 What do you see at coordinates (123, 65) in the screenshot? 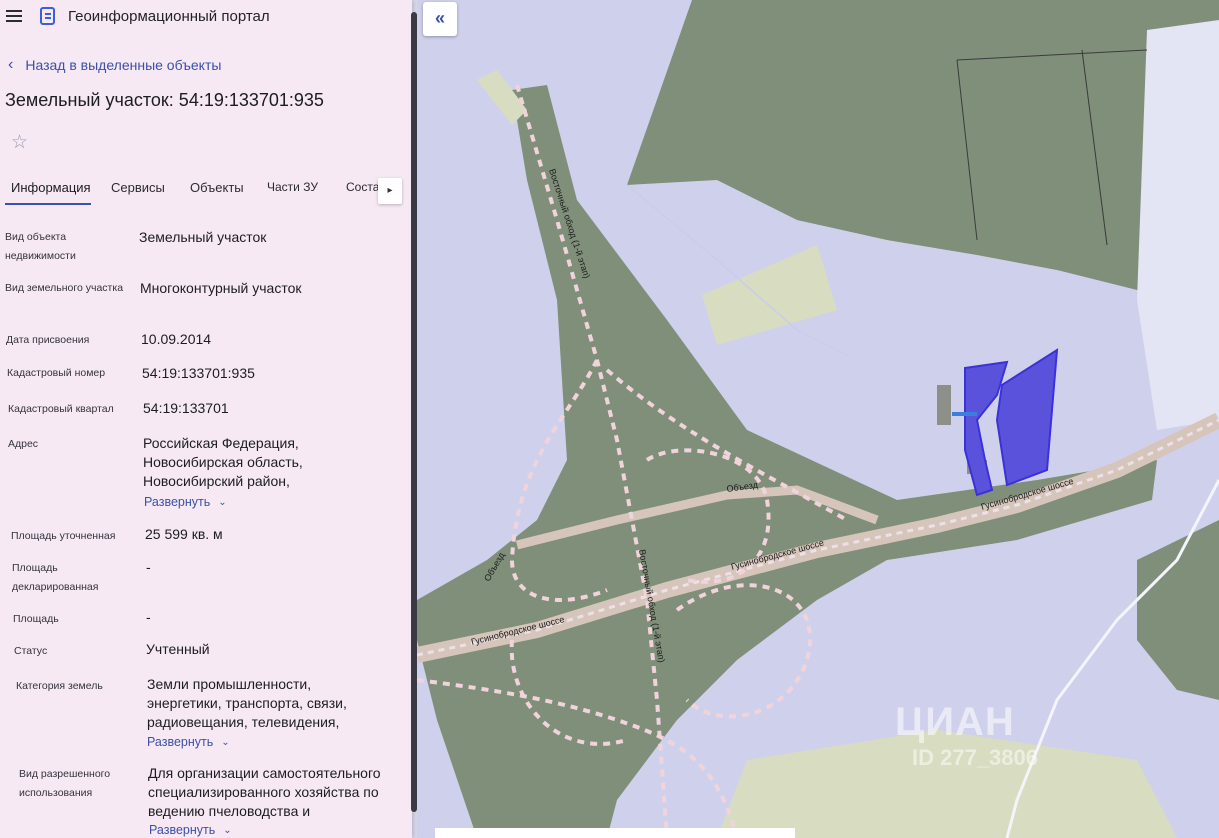
I see `back-link-label: Назад в выделенные объекты` at bounding box center [123, 65].